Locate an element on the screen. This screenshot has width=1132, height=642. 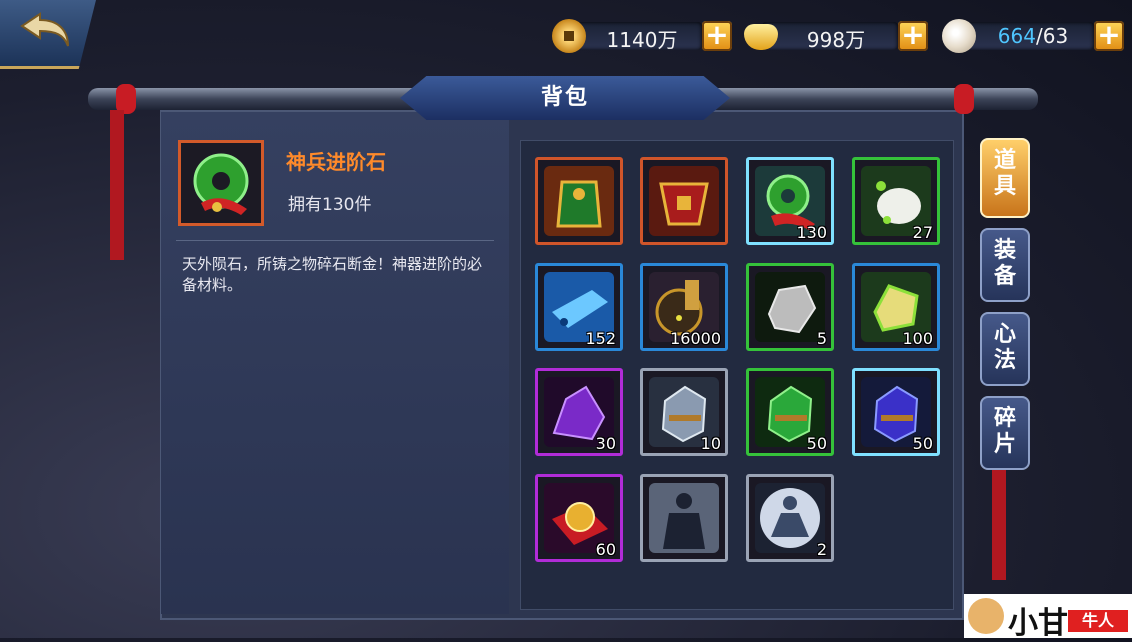
back-arrow-icon is located at coordinates (44, 29).